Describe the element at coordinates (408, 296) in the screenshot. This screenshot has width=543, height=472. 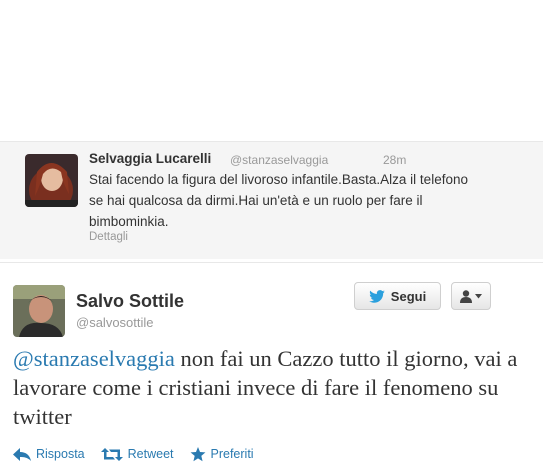
I see `follow-button-label: Segui` at that location.